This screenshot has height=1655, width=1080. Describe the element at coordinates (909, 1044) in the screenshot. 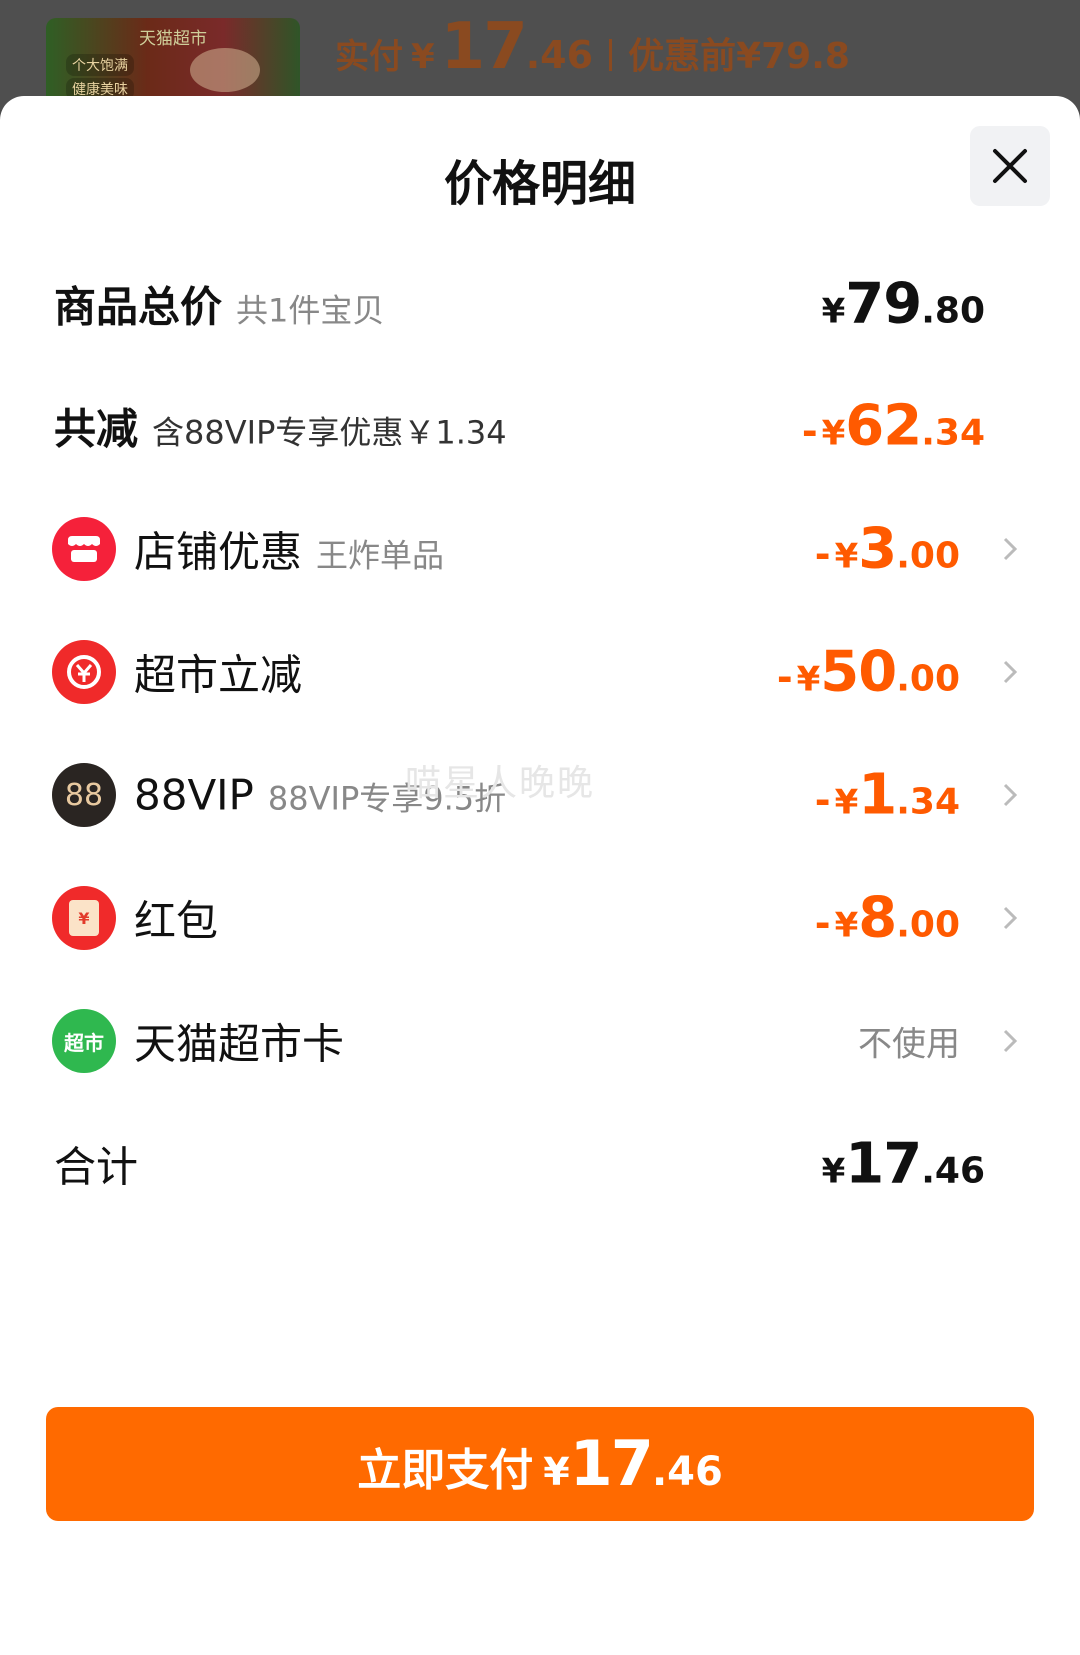

I see `card-status: 不使用` at that location.